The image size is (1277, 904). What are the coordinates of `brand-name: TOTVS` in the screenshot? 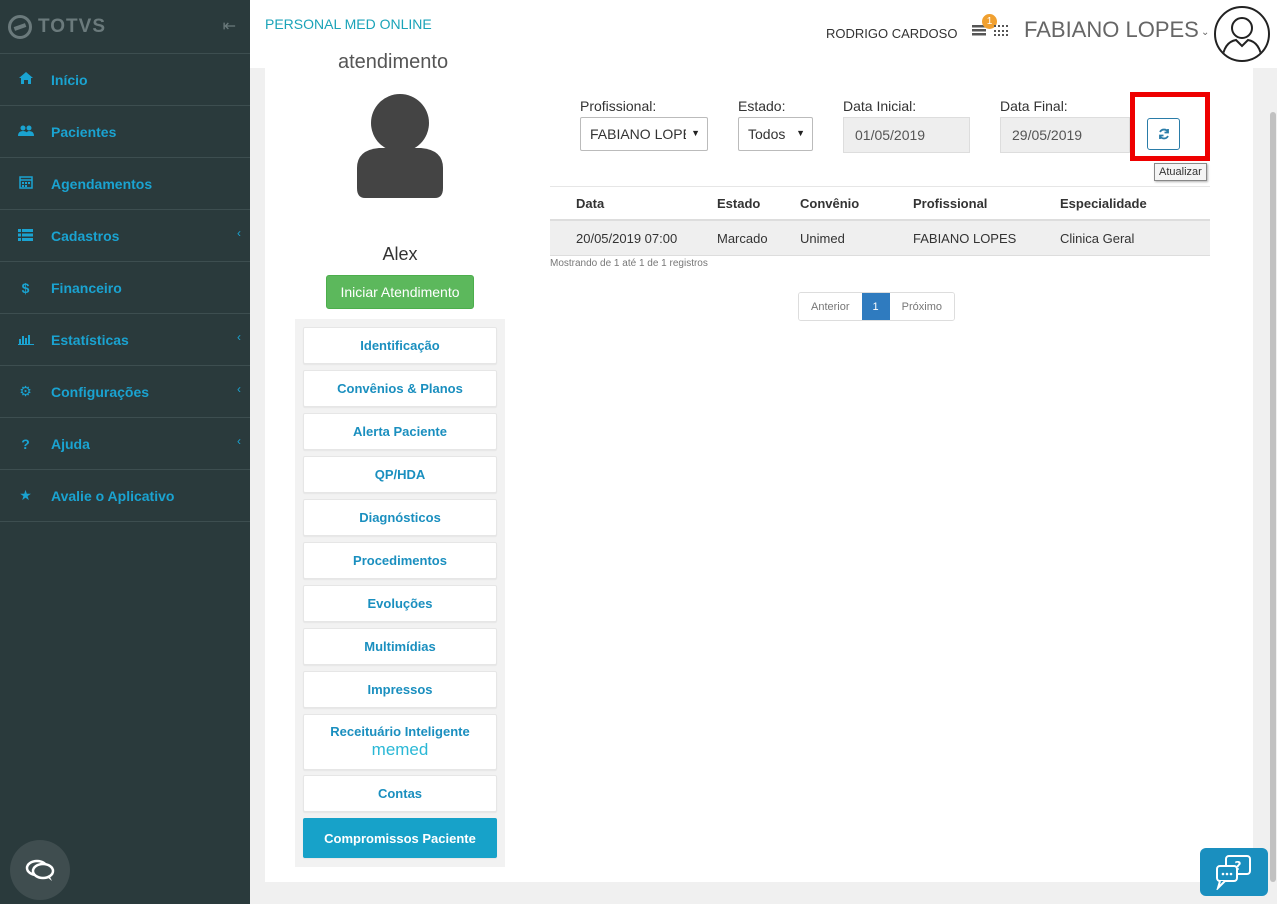 It's located at (72, 26).